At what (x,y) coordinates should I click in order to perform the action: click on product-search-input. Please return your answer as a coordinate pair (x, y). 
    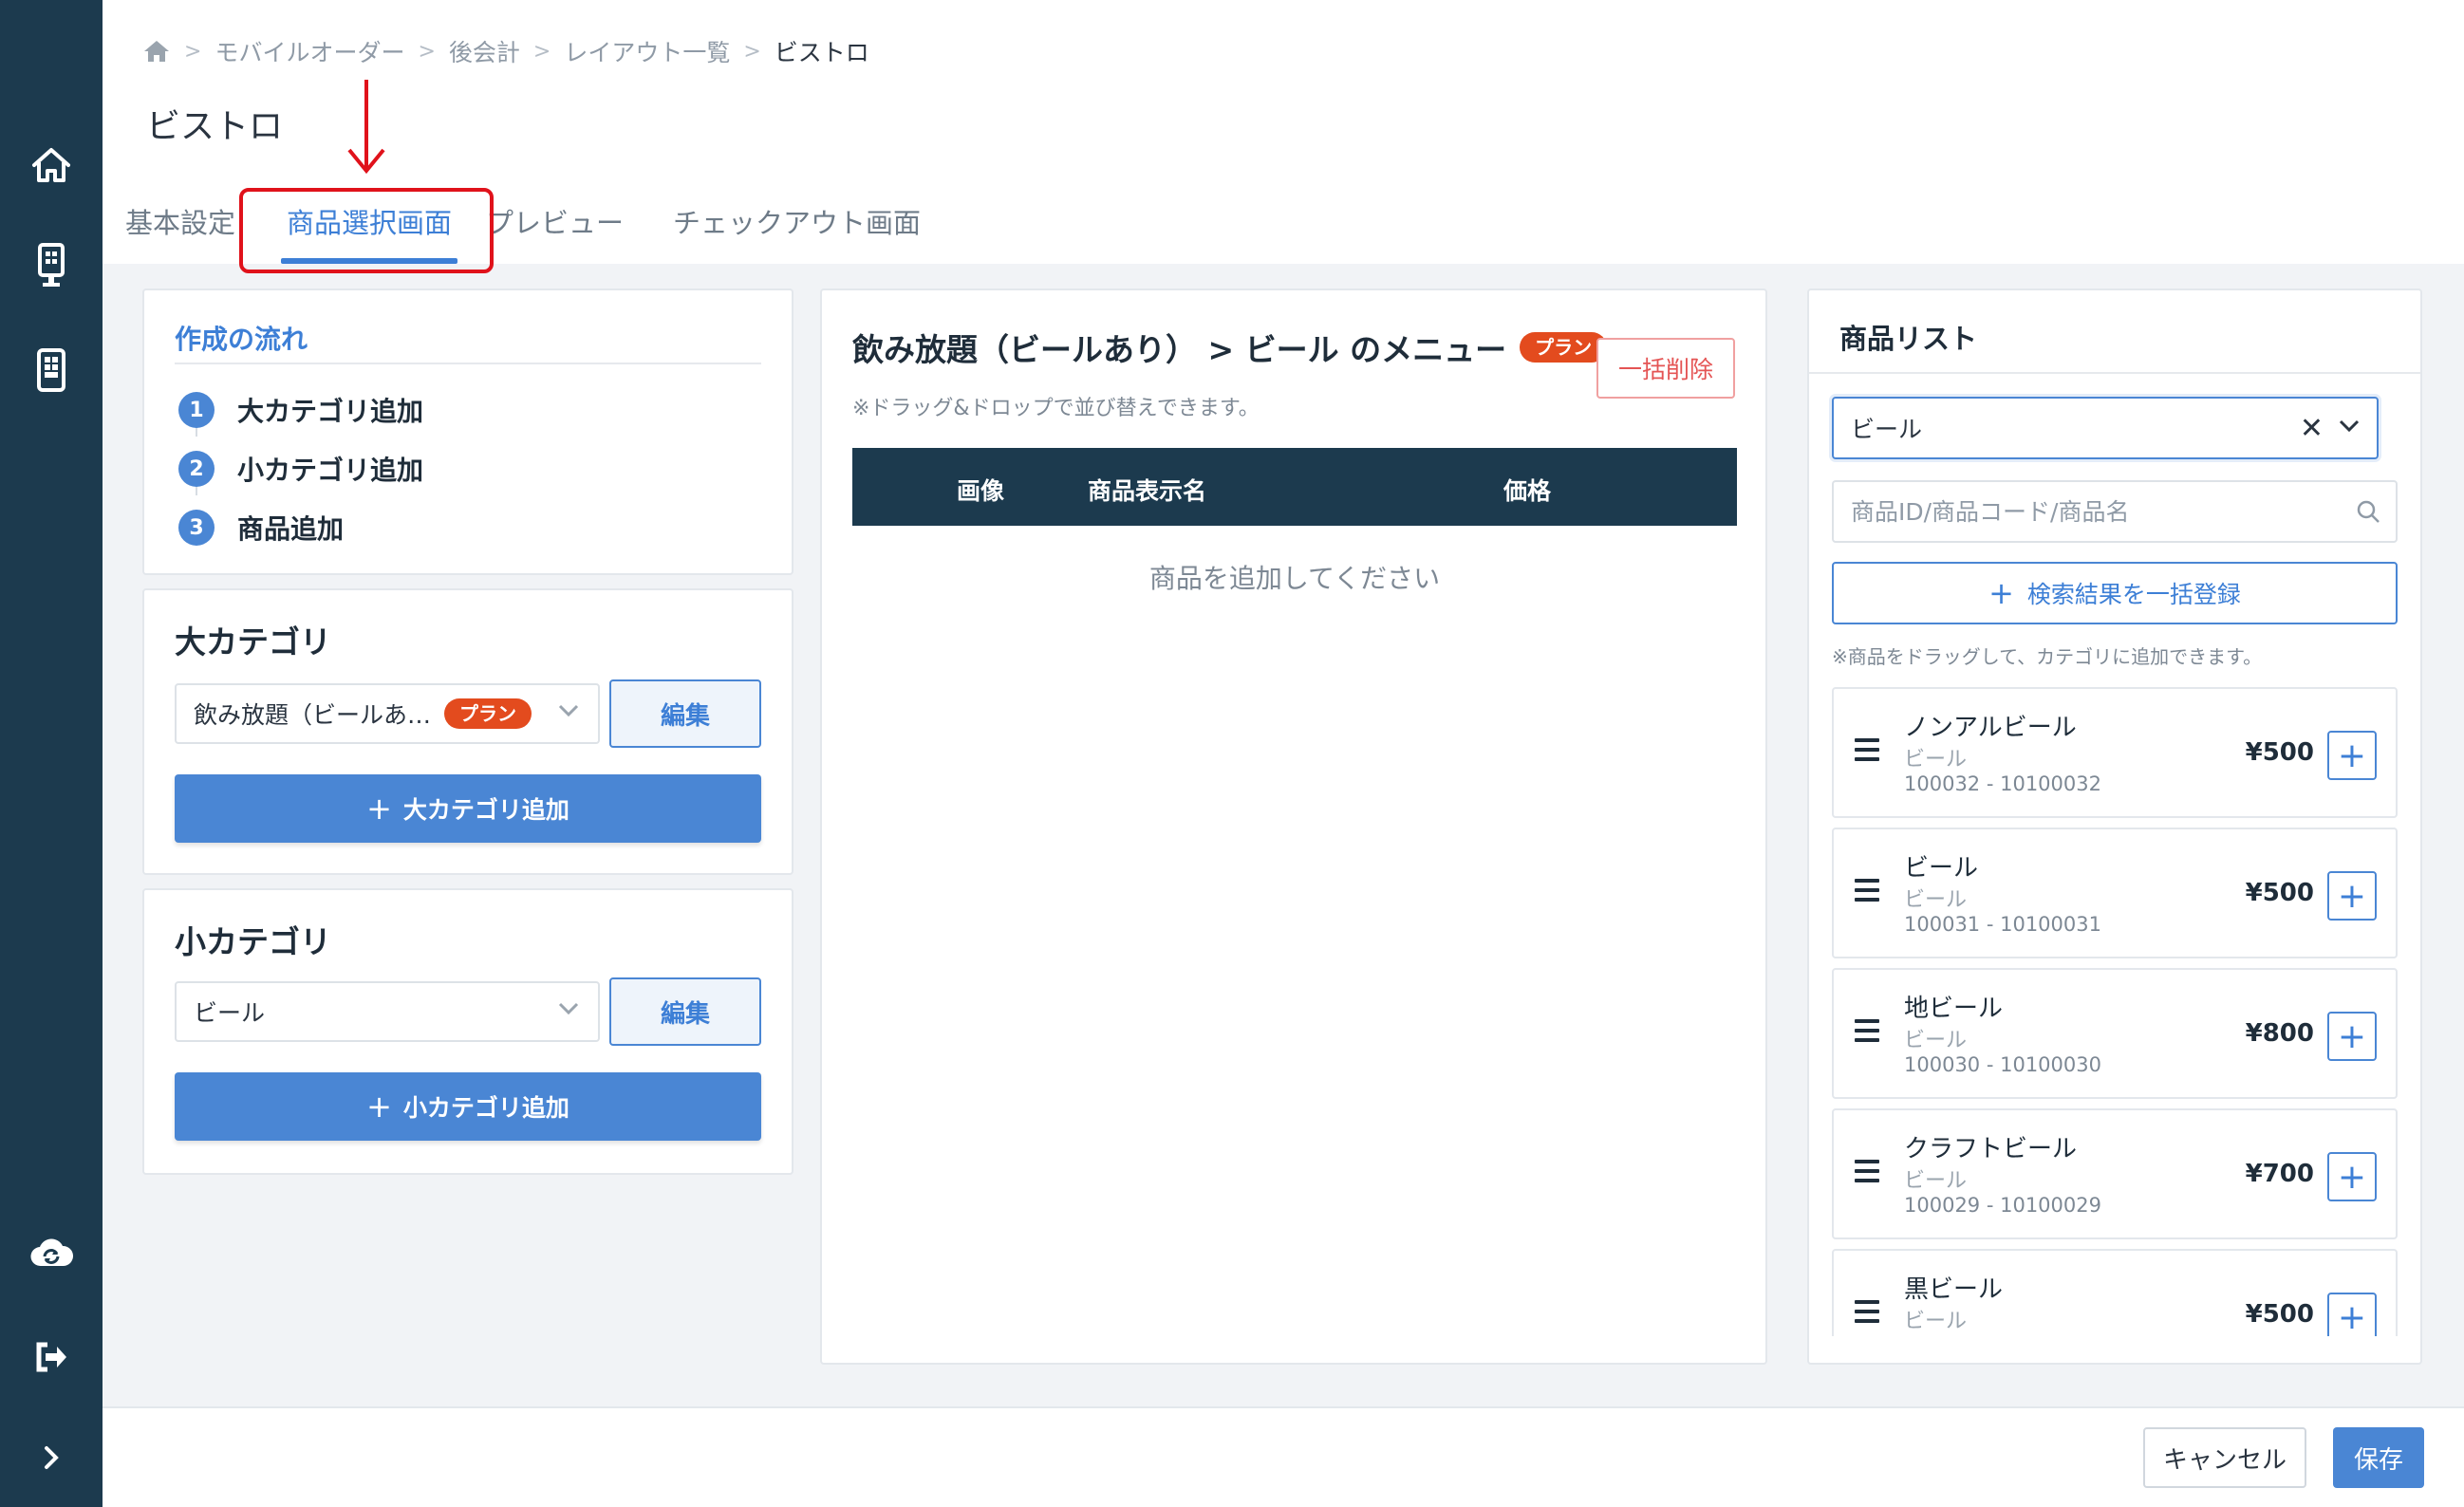
    Looking at the image, I should click on (2115, 512).